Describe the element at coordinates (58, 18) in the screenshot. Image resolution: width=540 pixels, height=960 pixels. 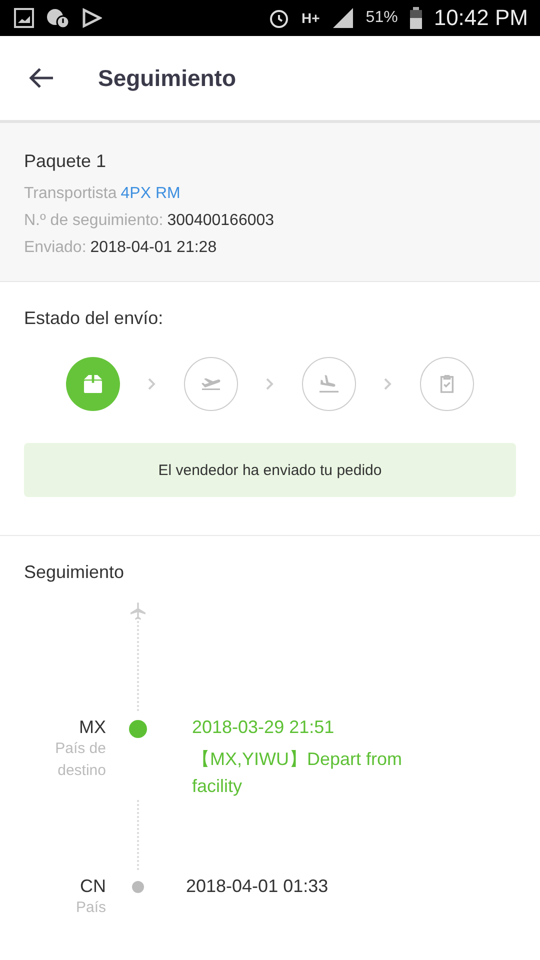
I see `alert-disc-icon` at that location.